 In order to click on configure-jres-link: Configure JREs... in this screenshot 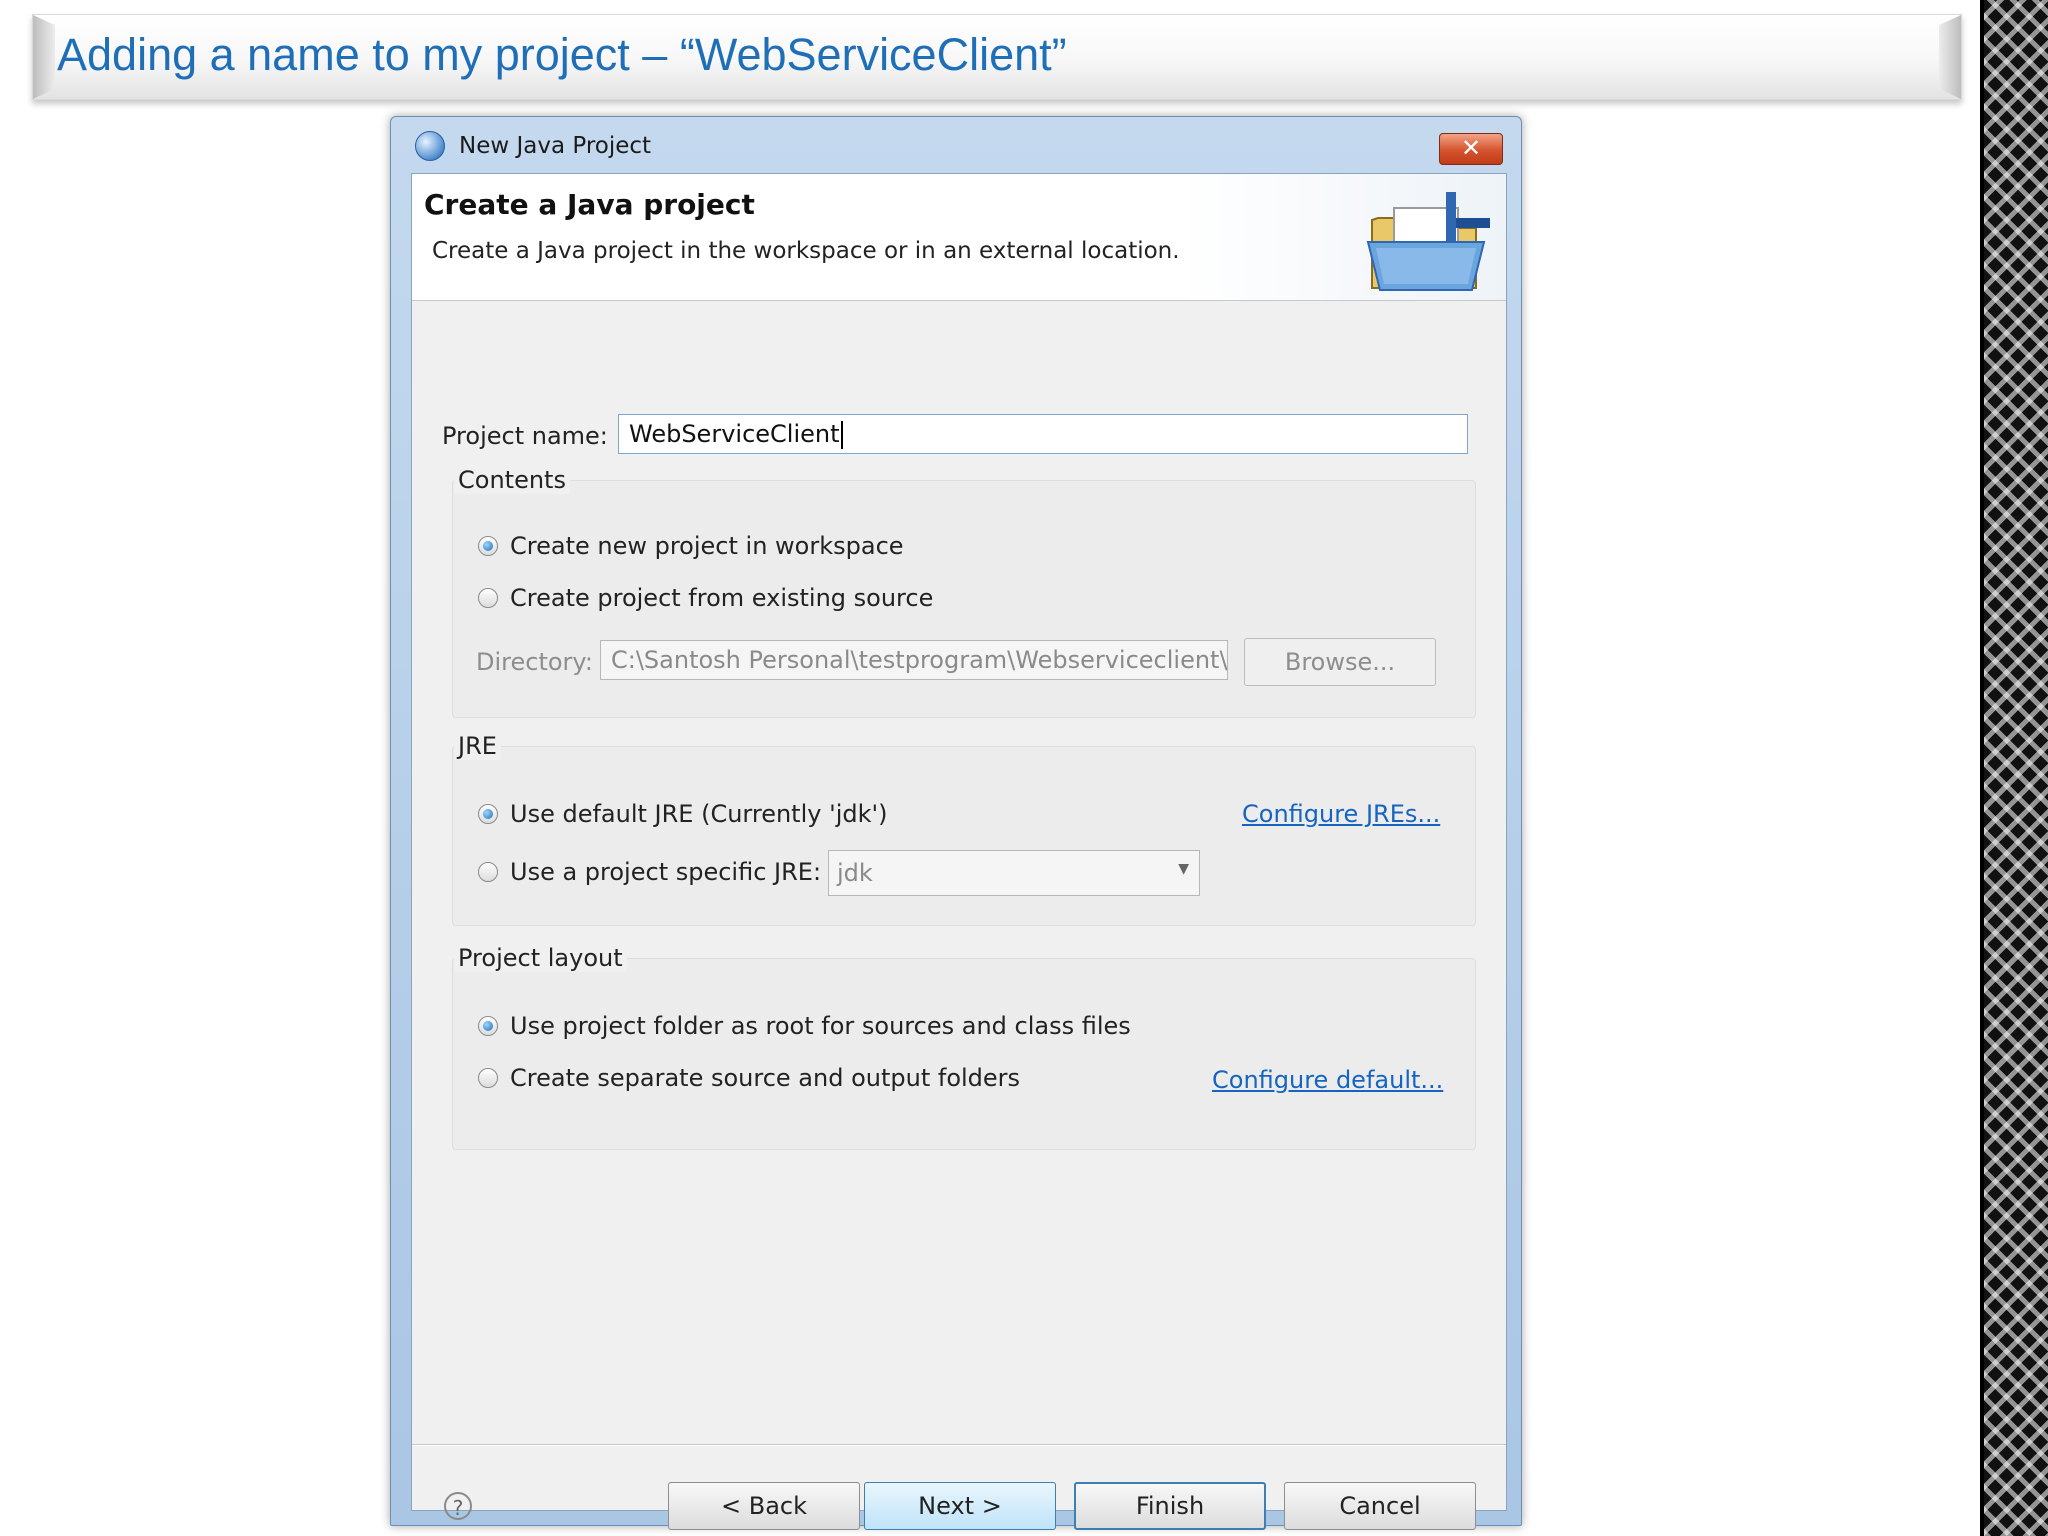, I will do `click(1341, 814)`.